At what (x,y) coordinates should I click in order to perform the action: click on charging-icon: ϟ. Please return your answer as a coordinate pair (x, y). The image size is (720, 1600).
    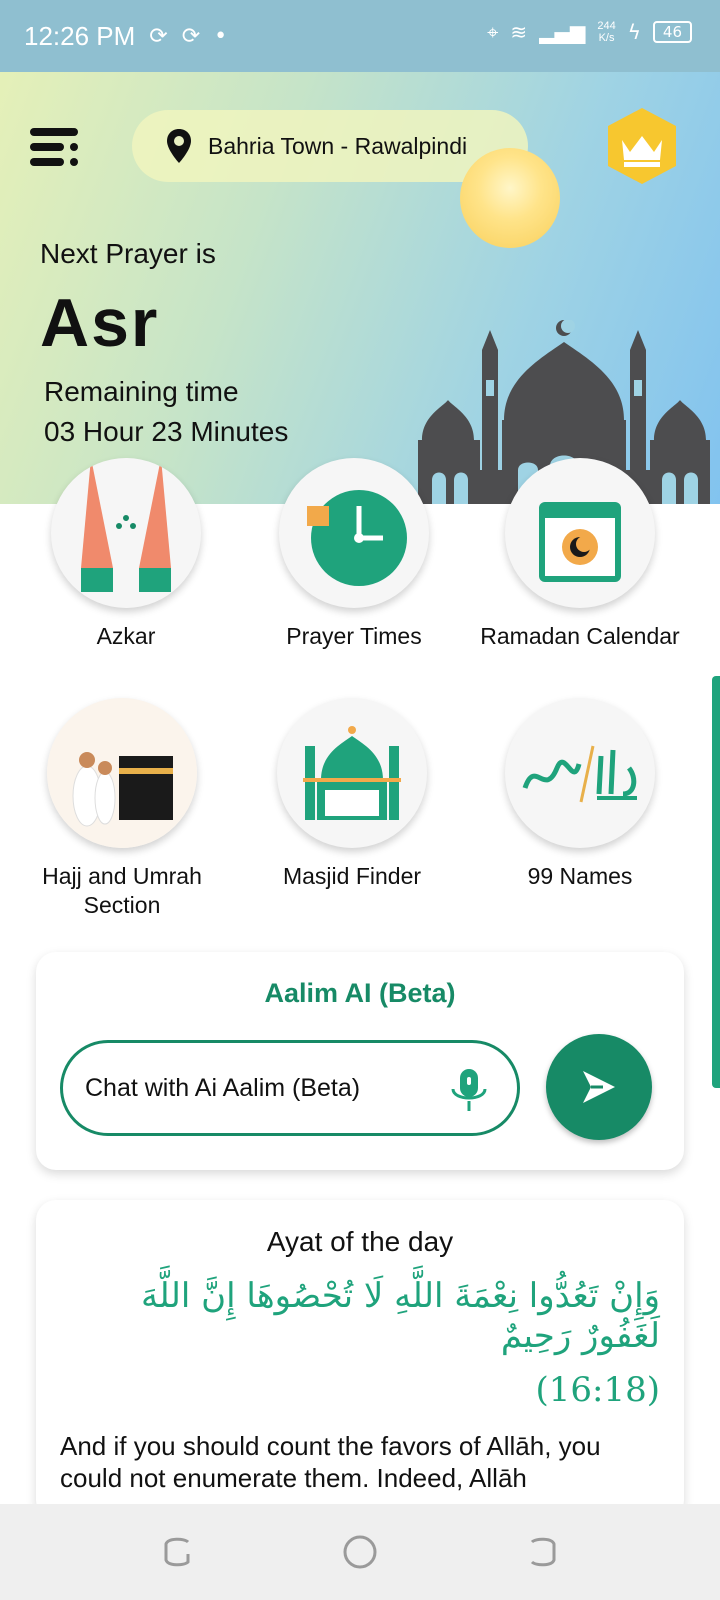
    Looking at the image, I should click on (634, 32).